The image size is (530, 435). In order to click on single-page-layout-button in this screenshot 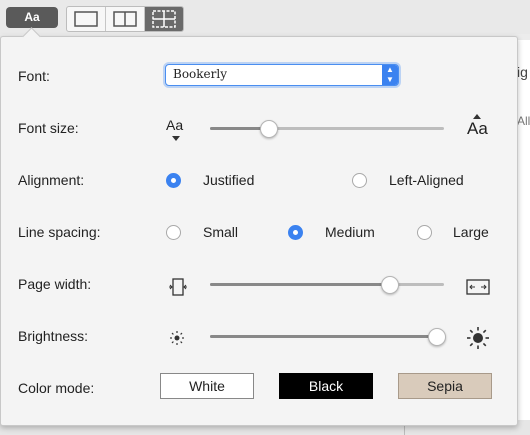, I will do `click(86, 19)`.